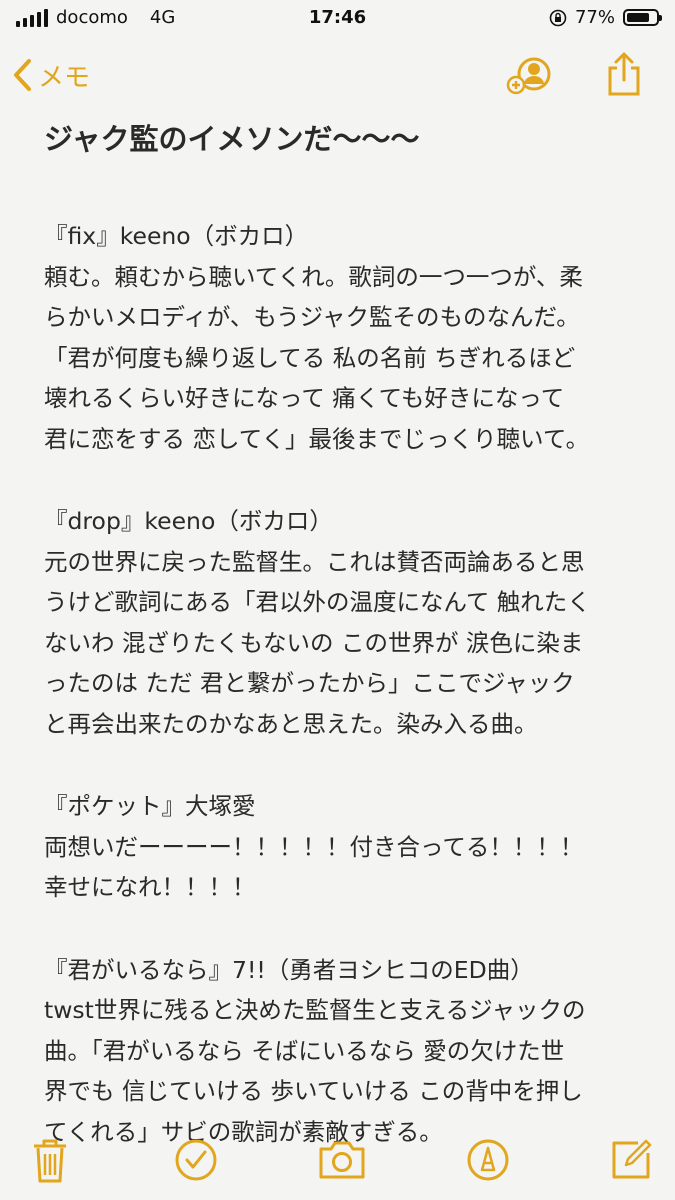 The image size is (675, 1200). Describe the element at coordinates (196, 1160) in the screenshot. I see `checklist-icon` at that location.